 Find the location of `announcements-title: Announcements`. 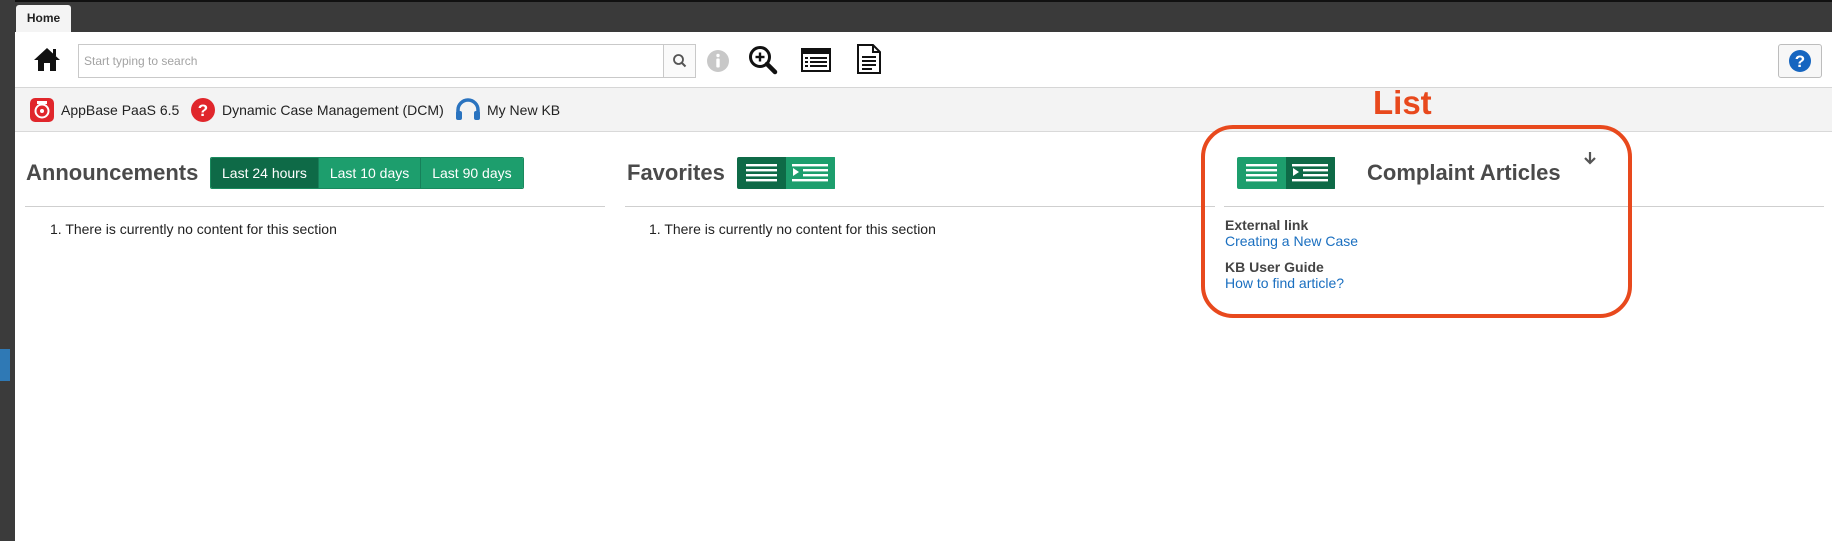

announcements-title: Announcements is located at coordinates (112, 172).